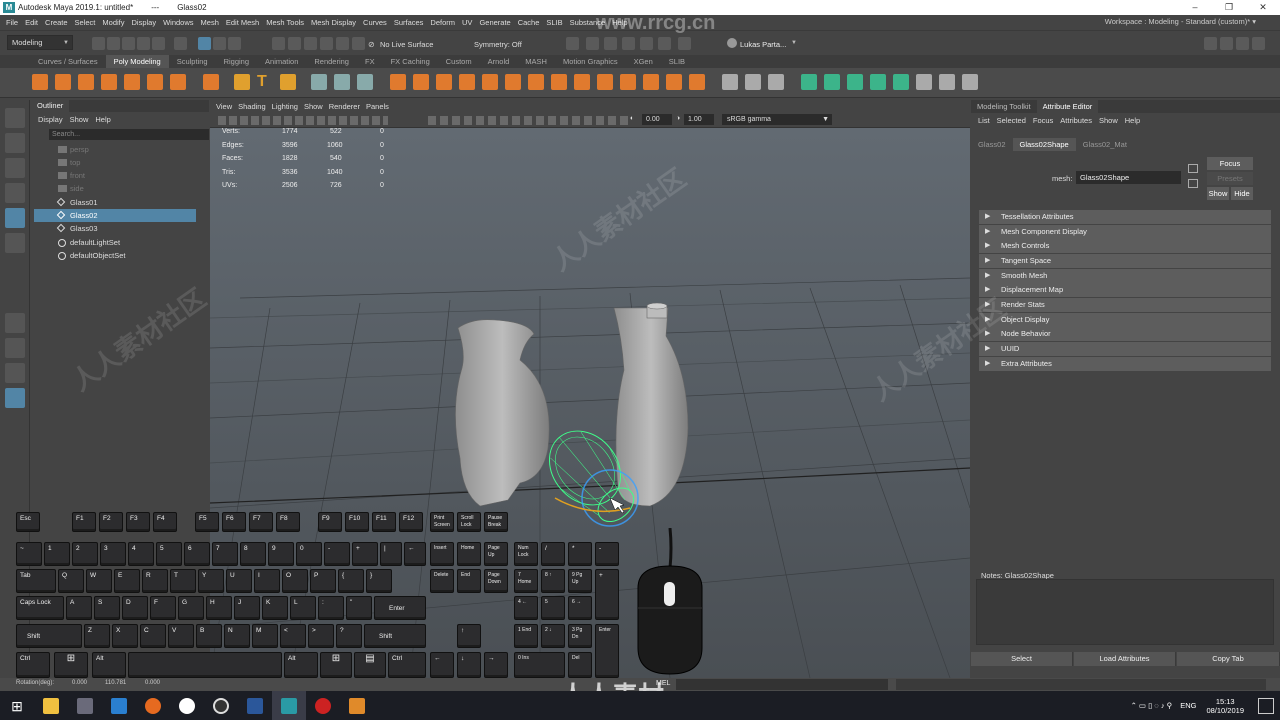 The height and width of the screenshot is (720, 1280). Describe the element at coordinates (610, 43) in the screenshot. I see `ipr-render-icon` at that location.